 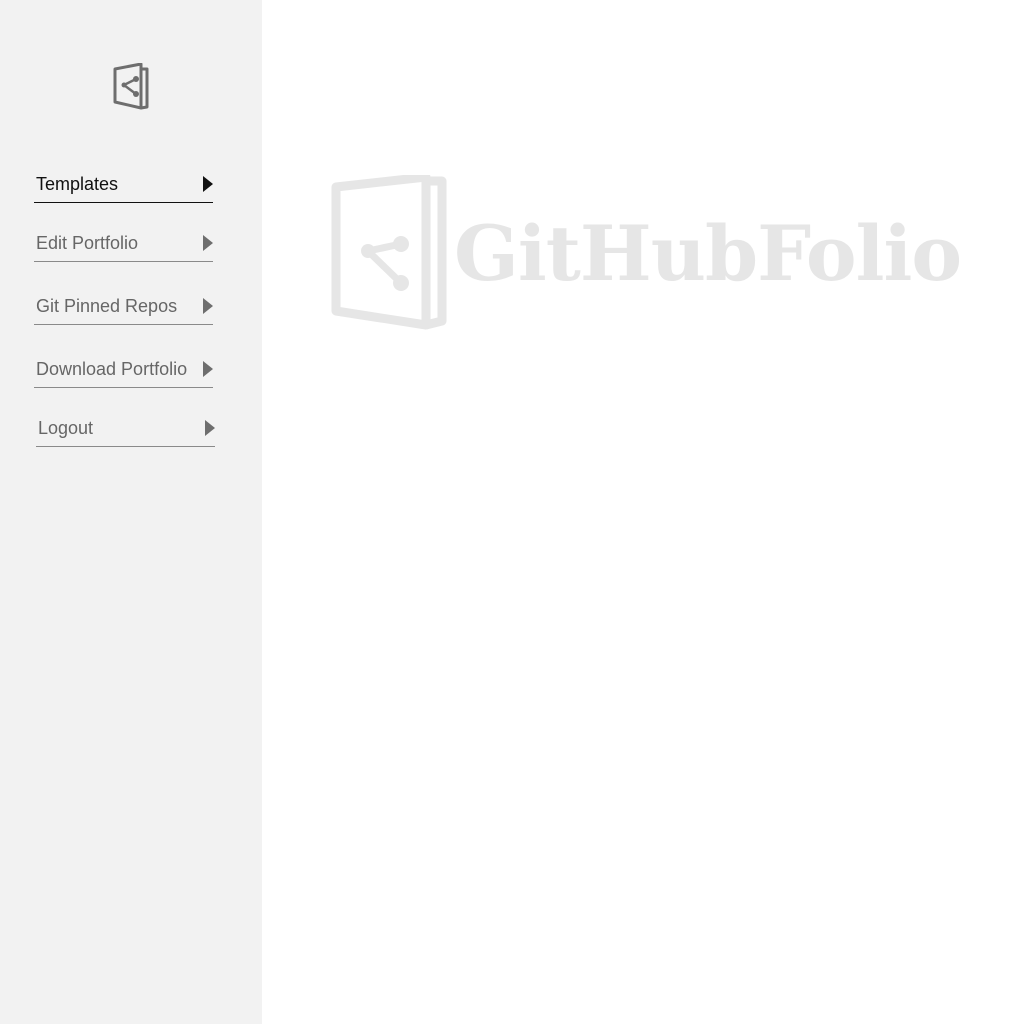 I want to click on sidebar-item-label: Download Portfolio, so click(x=112, y=369).